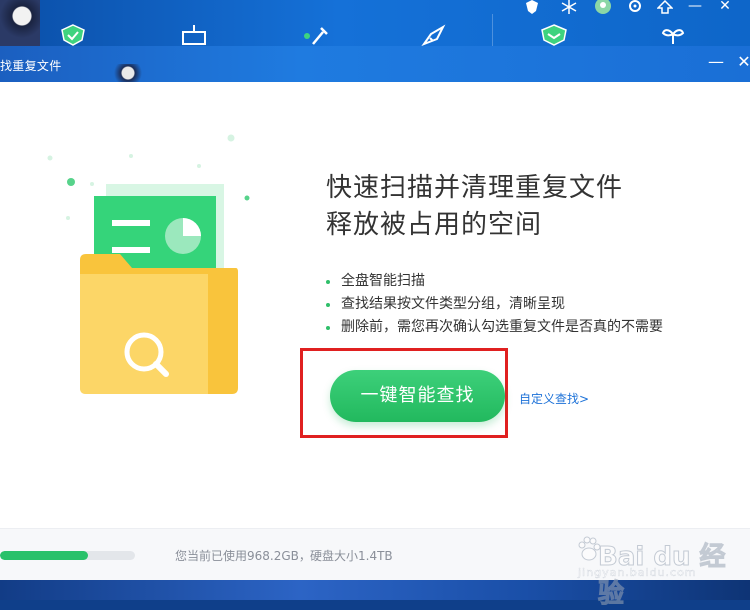 The height and width of the screenshot is (610, 750). Describe the element at coordinates (243, 556) in the screenshot. I see `disk-used-text: 您当前已使用968.2GB，` at that location.